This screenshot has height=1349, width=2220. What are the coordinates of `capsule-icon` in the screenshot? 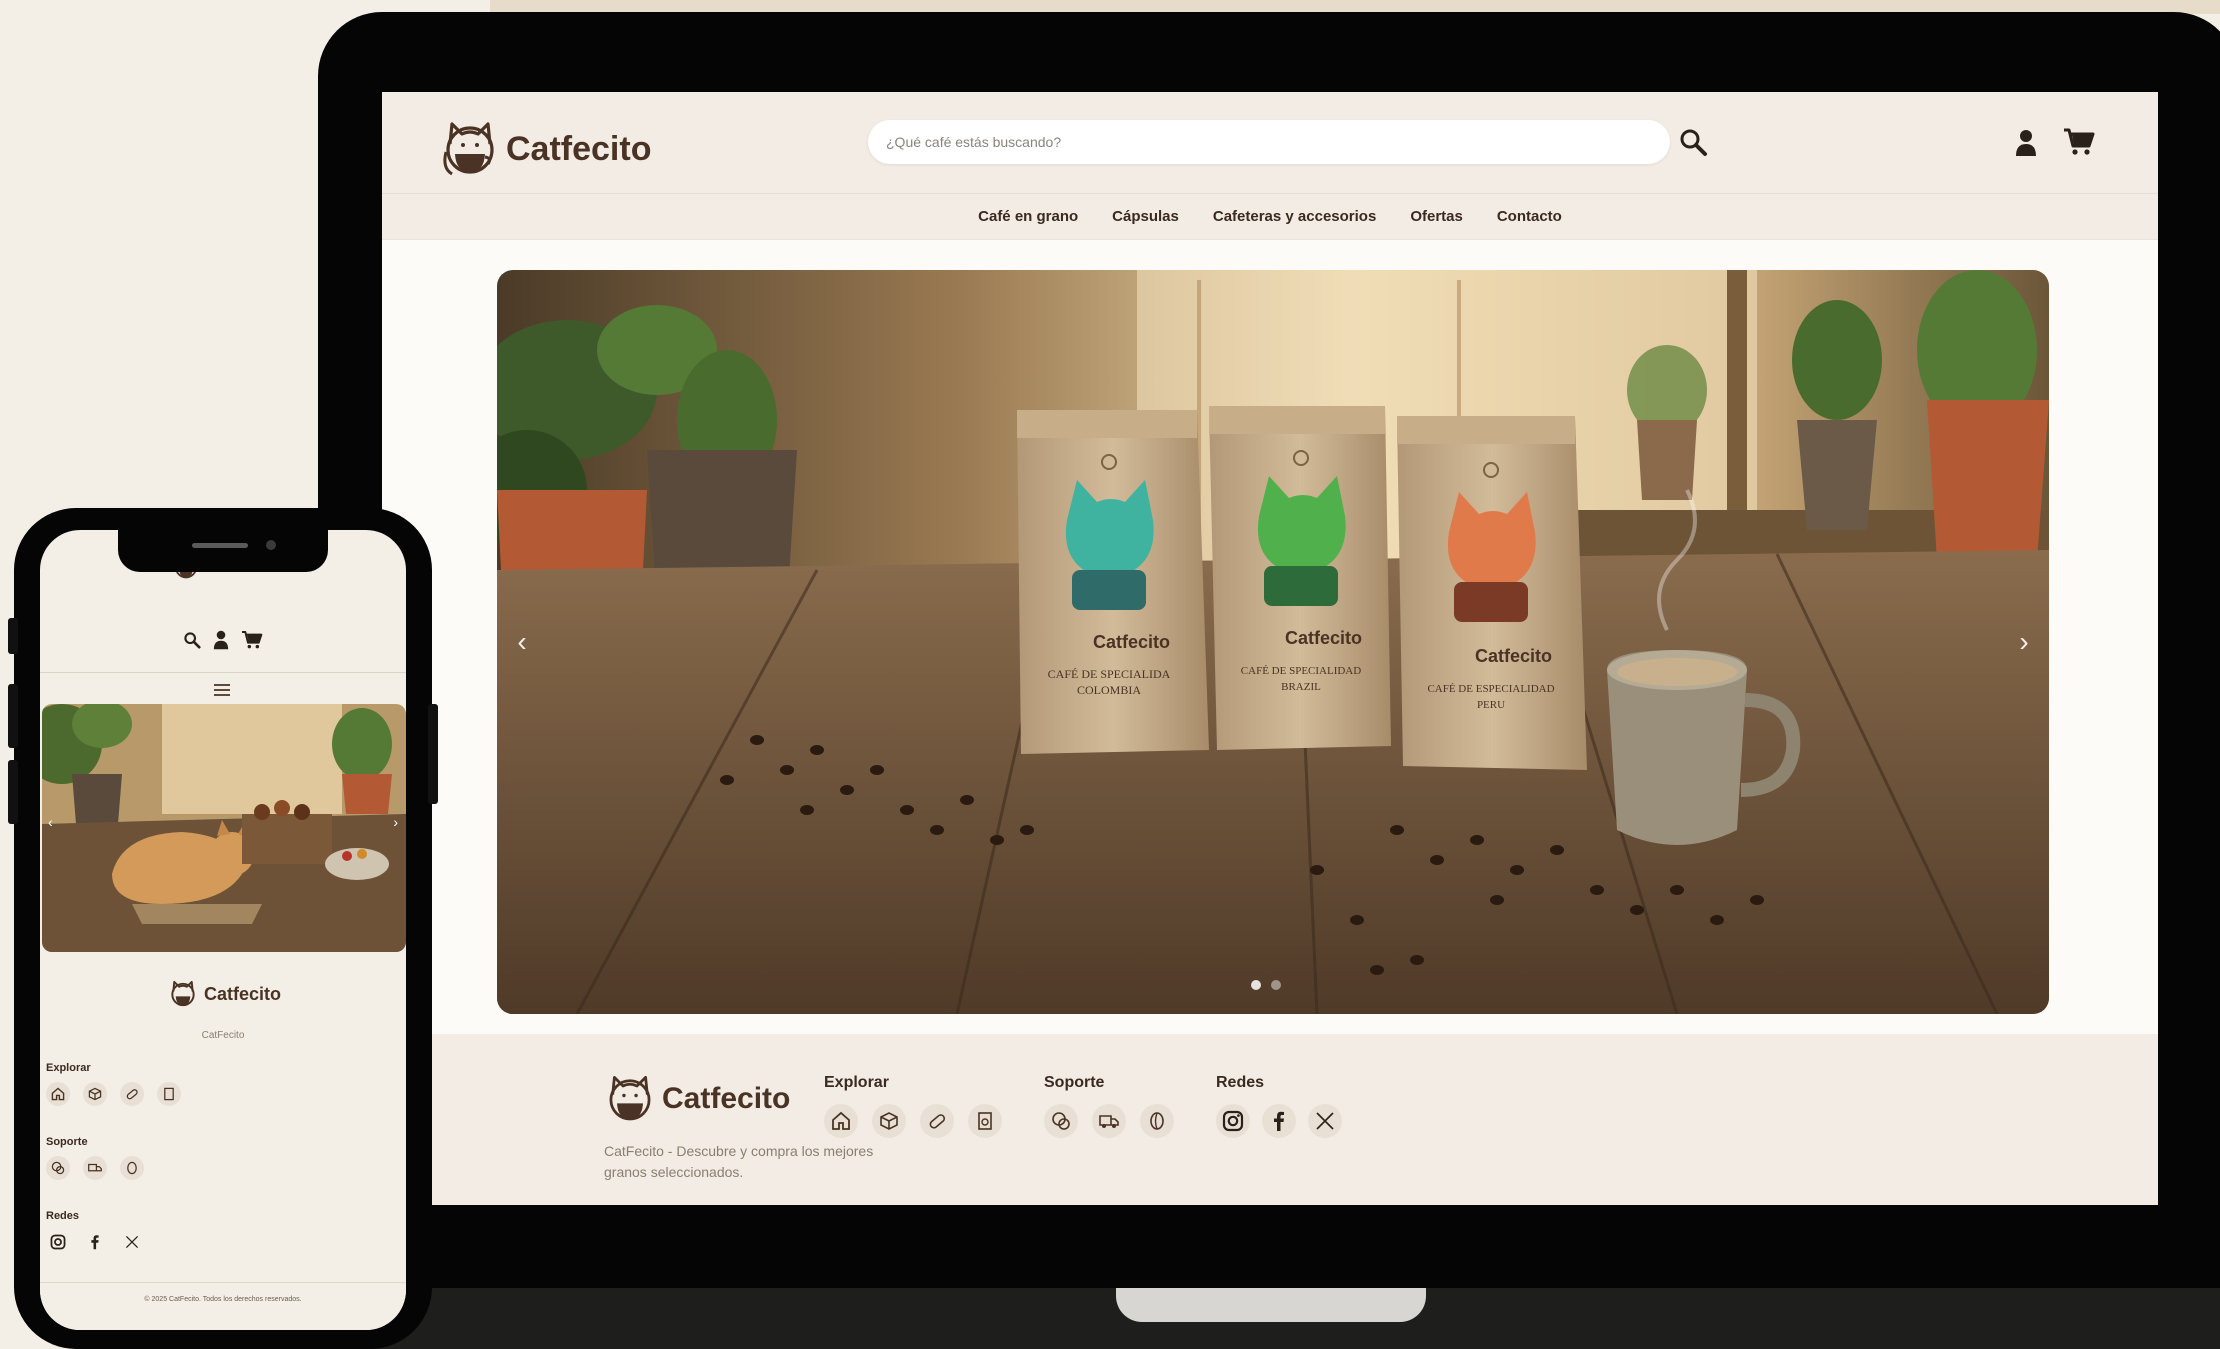 It's located at (132, 1094).